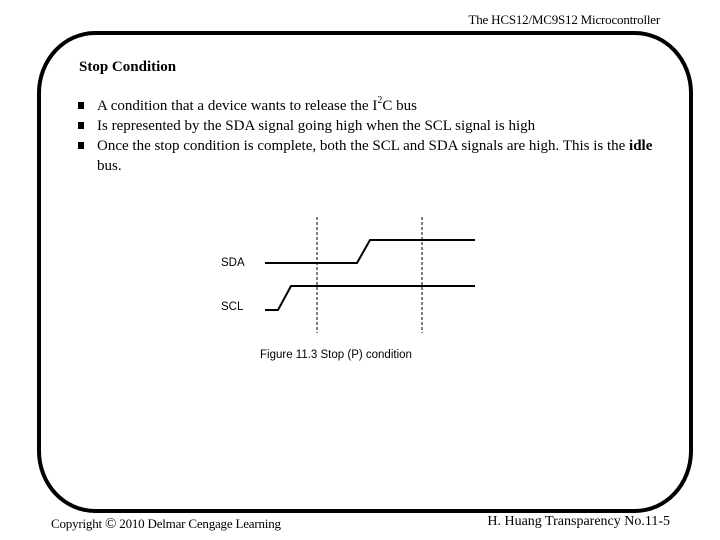 Image resolution: width=720 pixels, height=540 pixels. What do you see at coordinates (166, 524) in the screenshot?
I see `copyright-notice: Copyright © 2010 Delmar Cengage Learning` at bounding box center [166, 524].